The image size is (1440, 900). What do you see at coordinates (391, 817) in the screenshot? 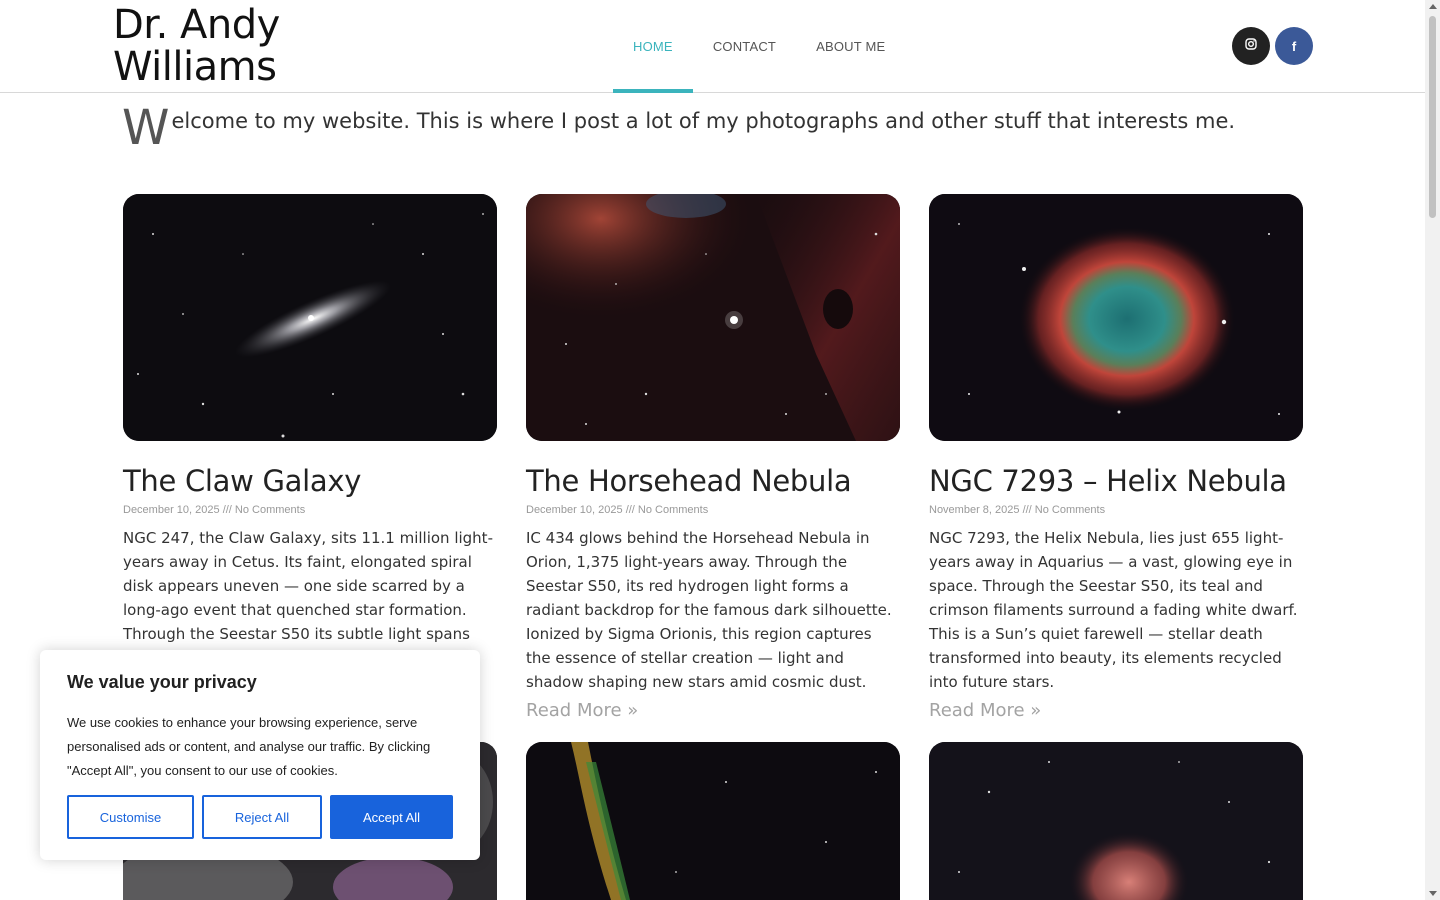
I see `accept-all-button: Accept All` at bounding box center [391, 817].